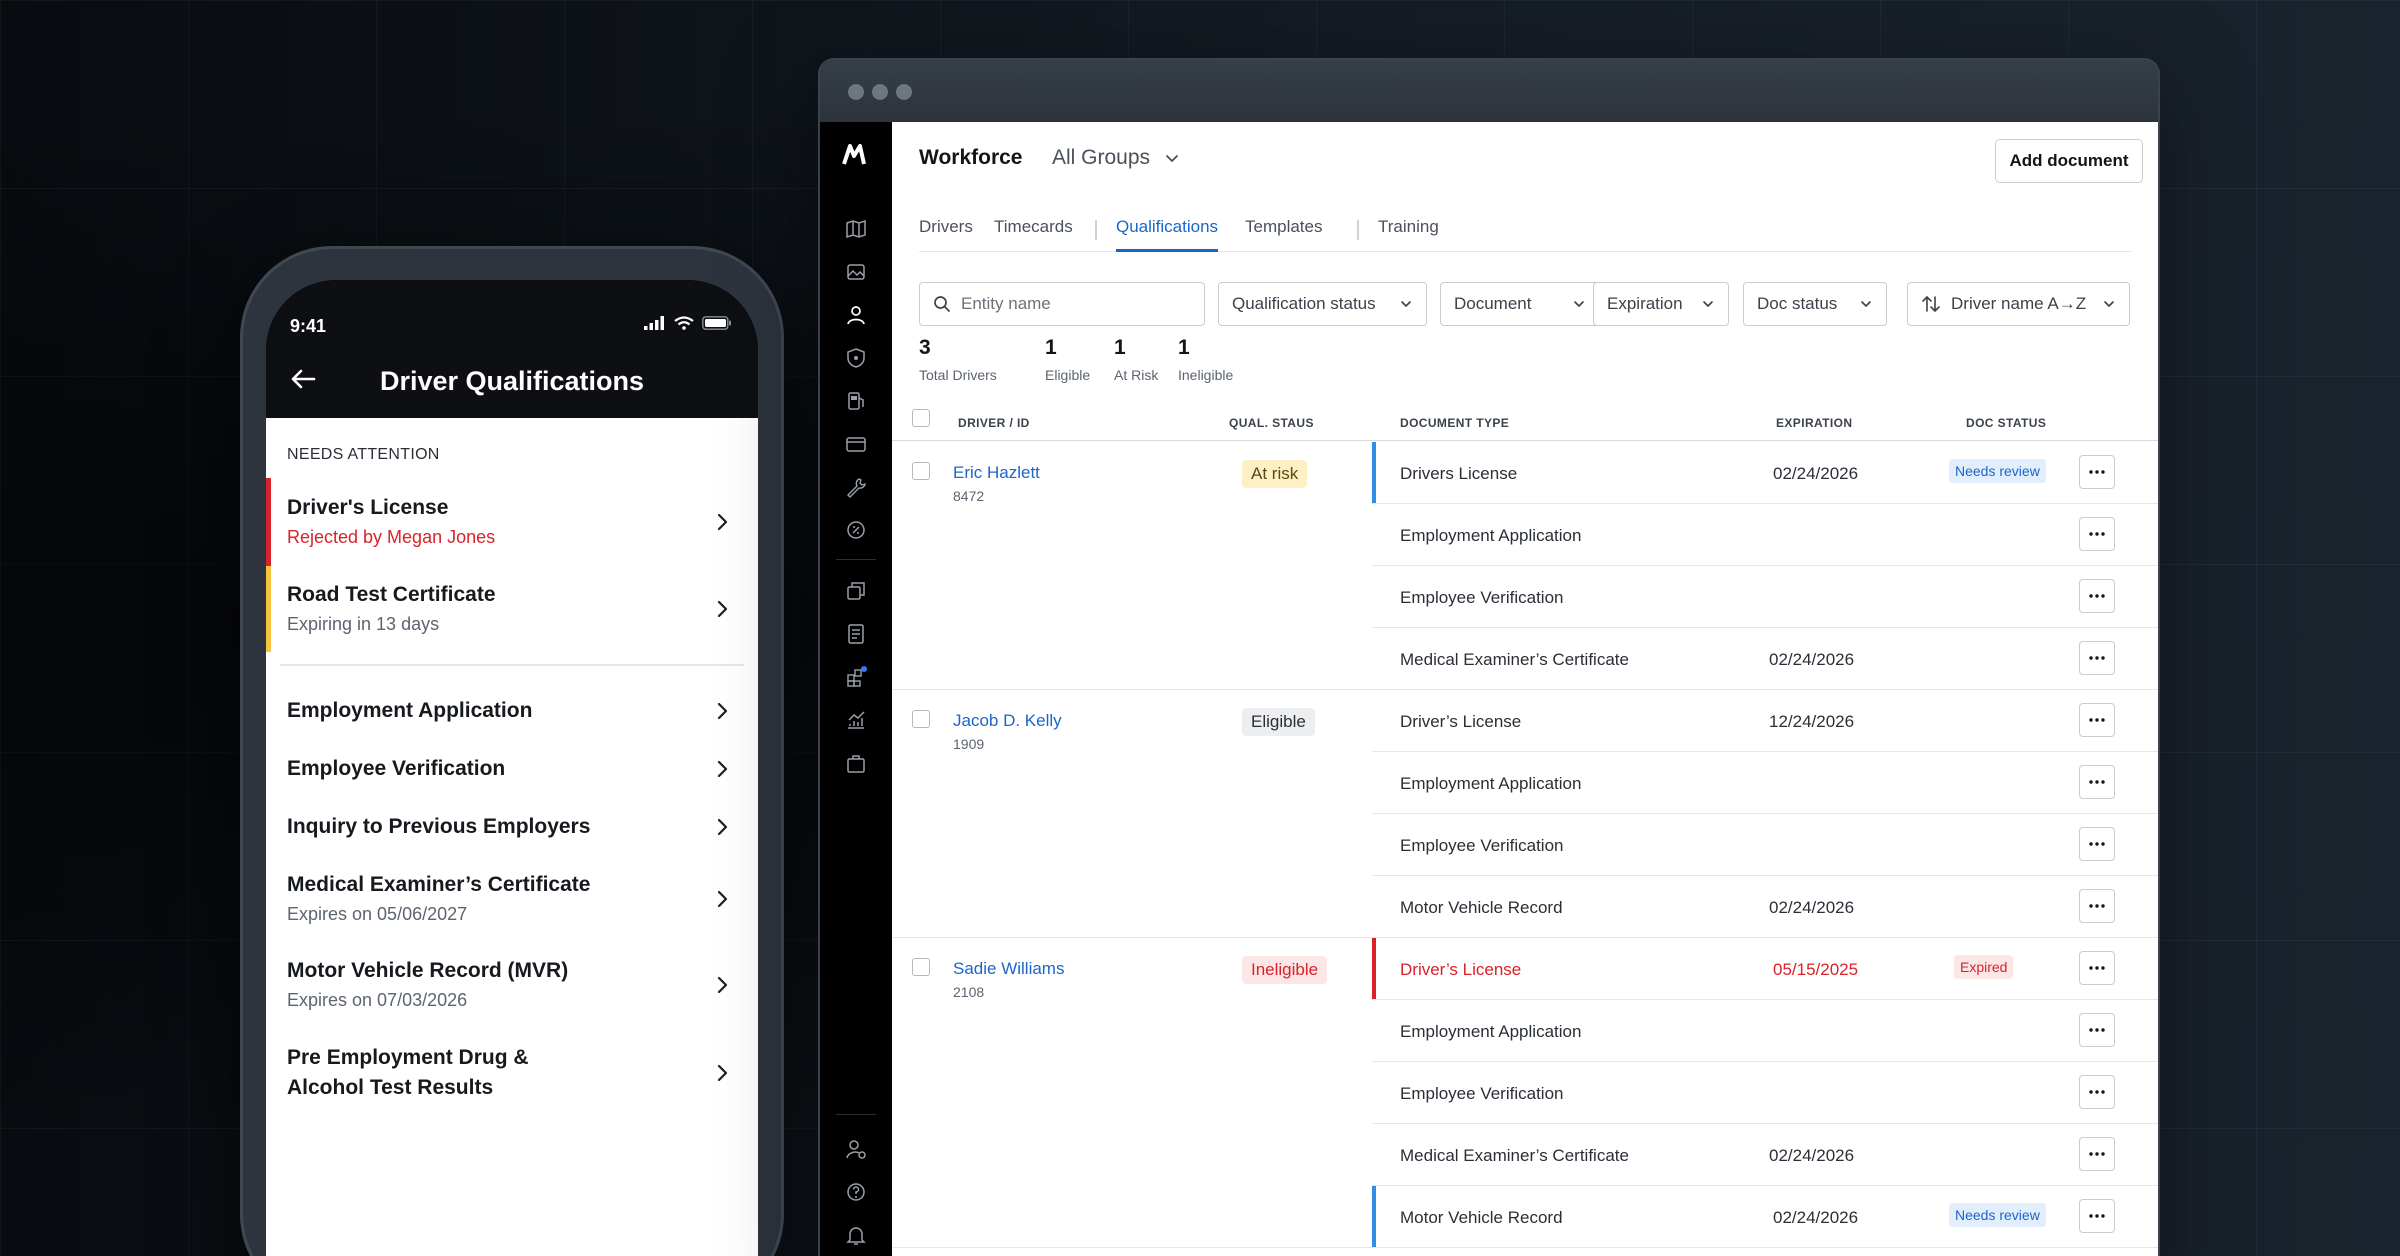 This screenshot has height=1256, width=2400. What do you see at coordinates (942, 304) in the screenshot?
I see `search-icon` at bounding box center [942, 304].